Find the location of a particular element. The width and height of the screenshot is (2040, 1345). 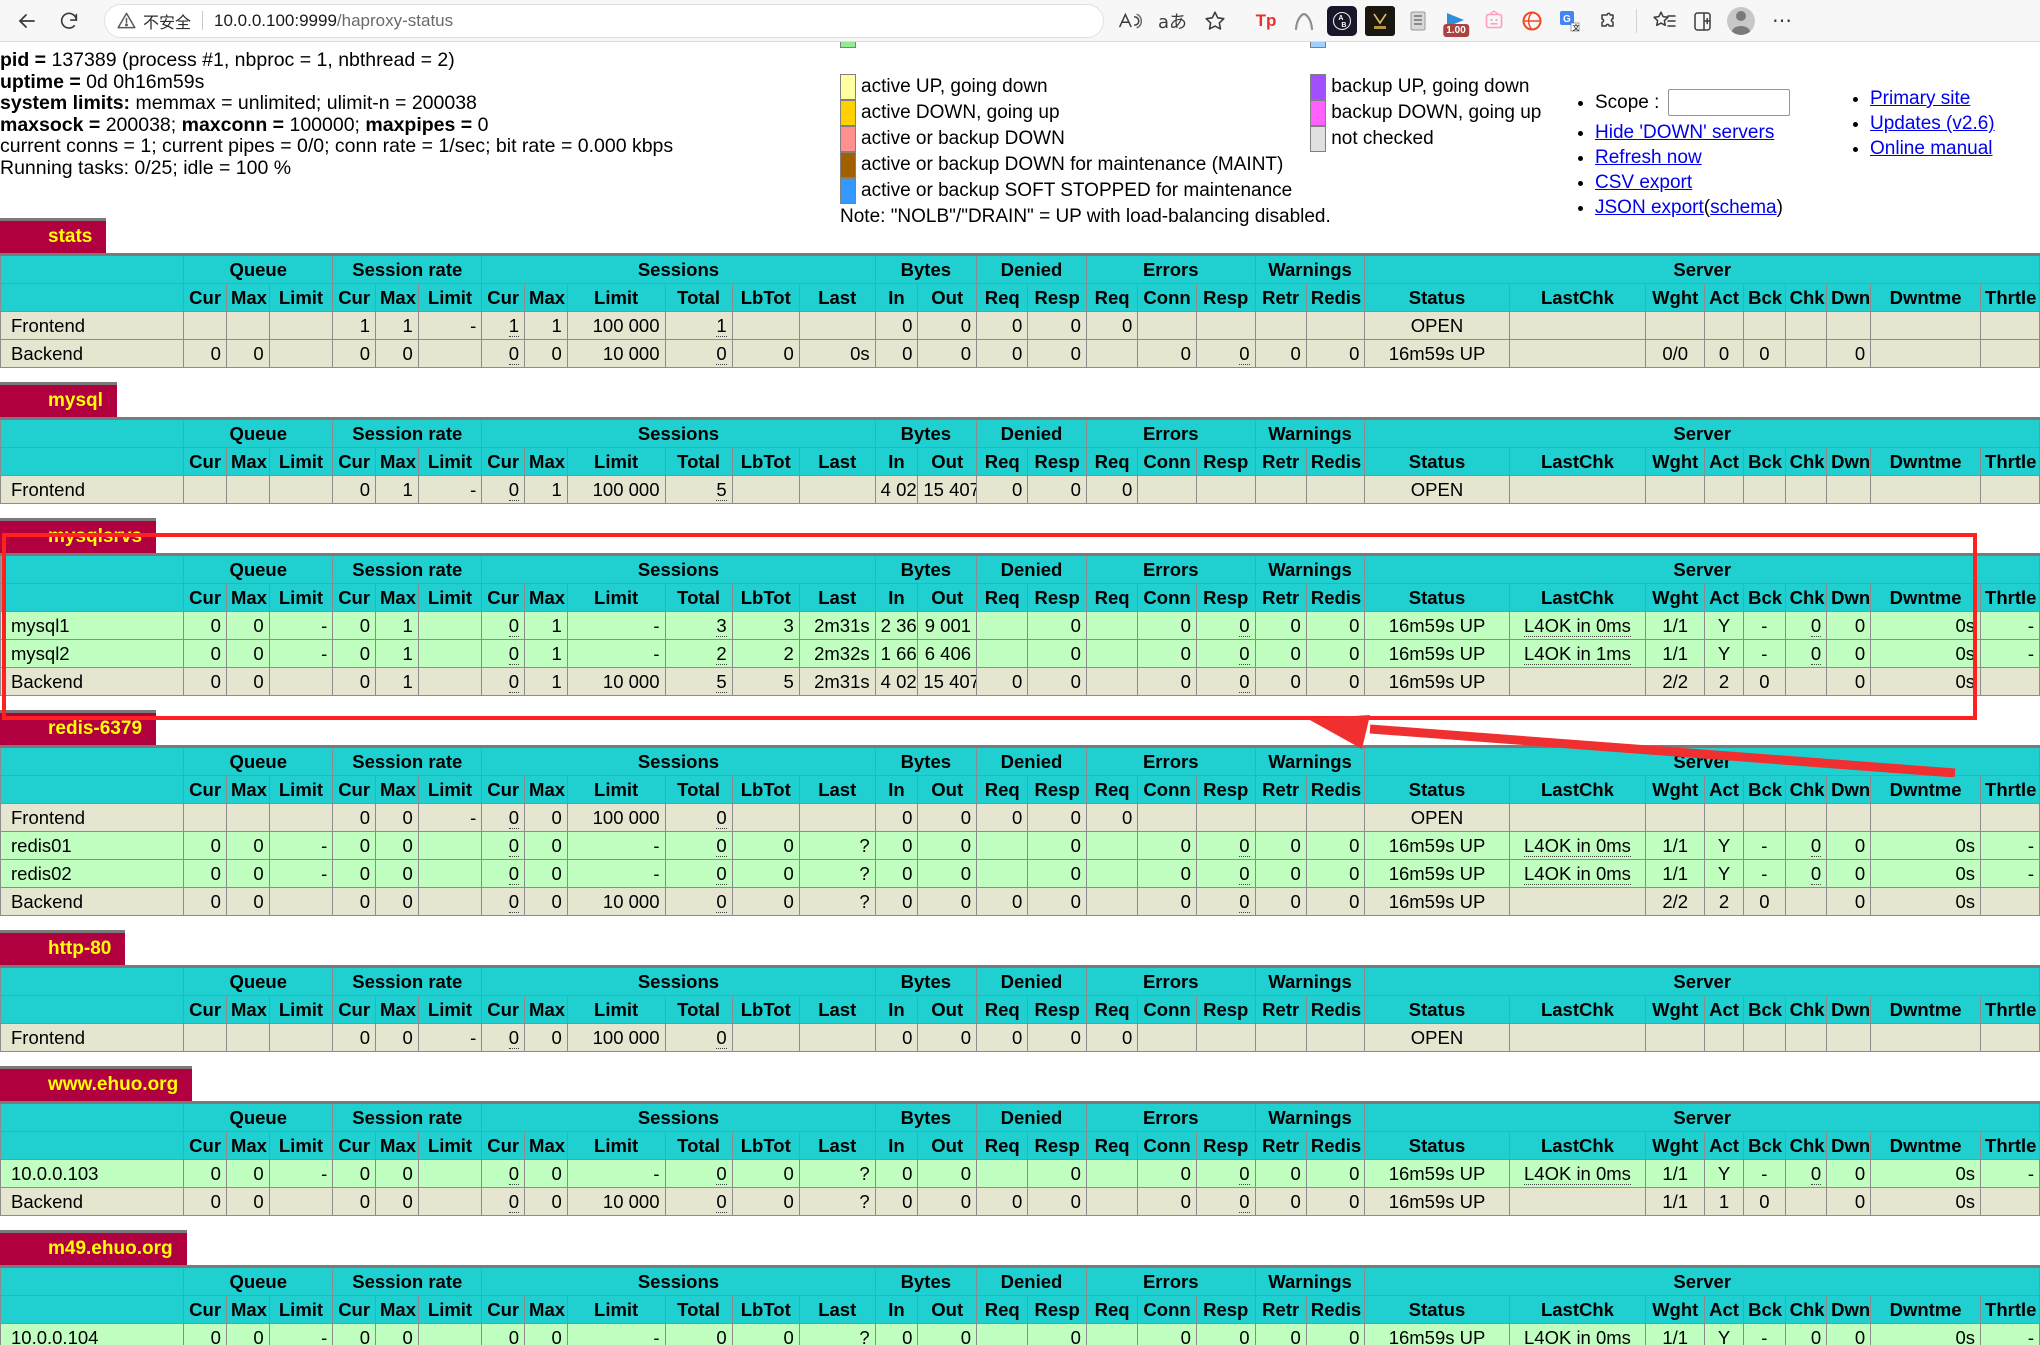

row-label: Frontend is located at coordinates (92, 1037).